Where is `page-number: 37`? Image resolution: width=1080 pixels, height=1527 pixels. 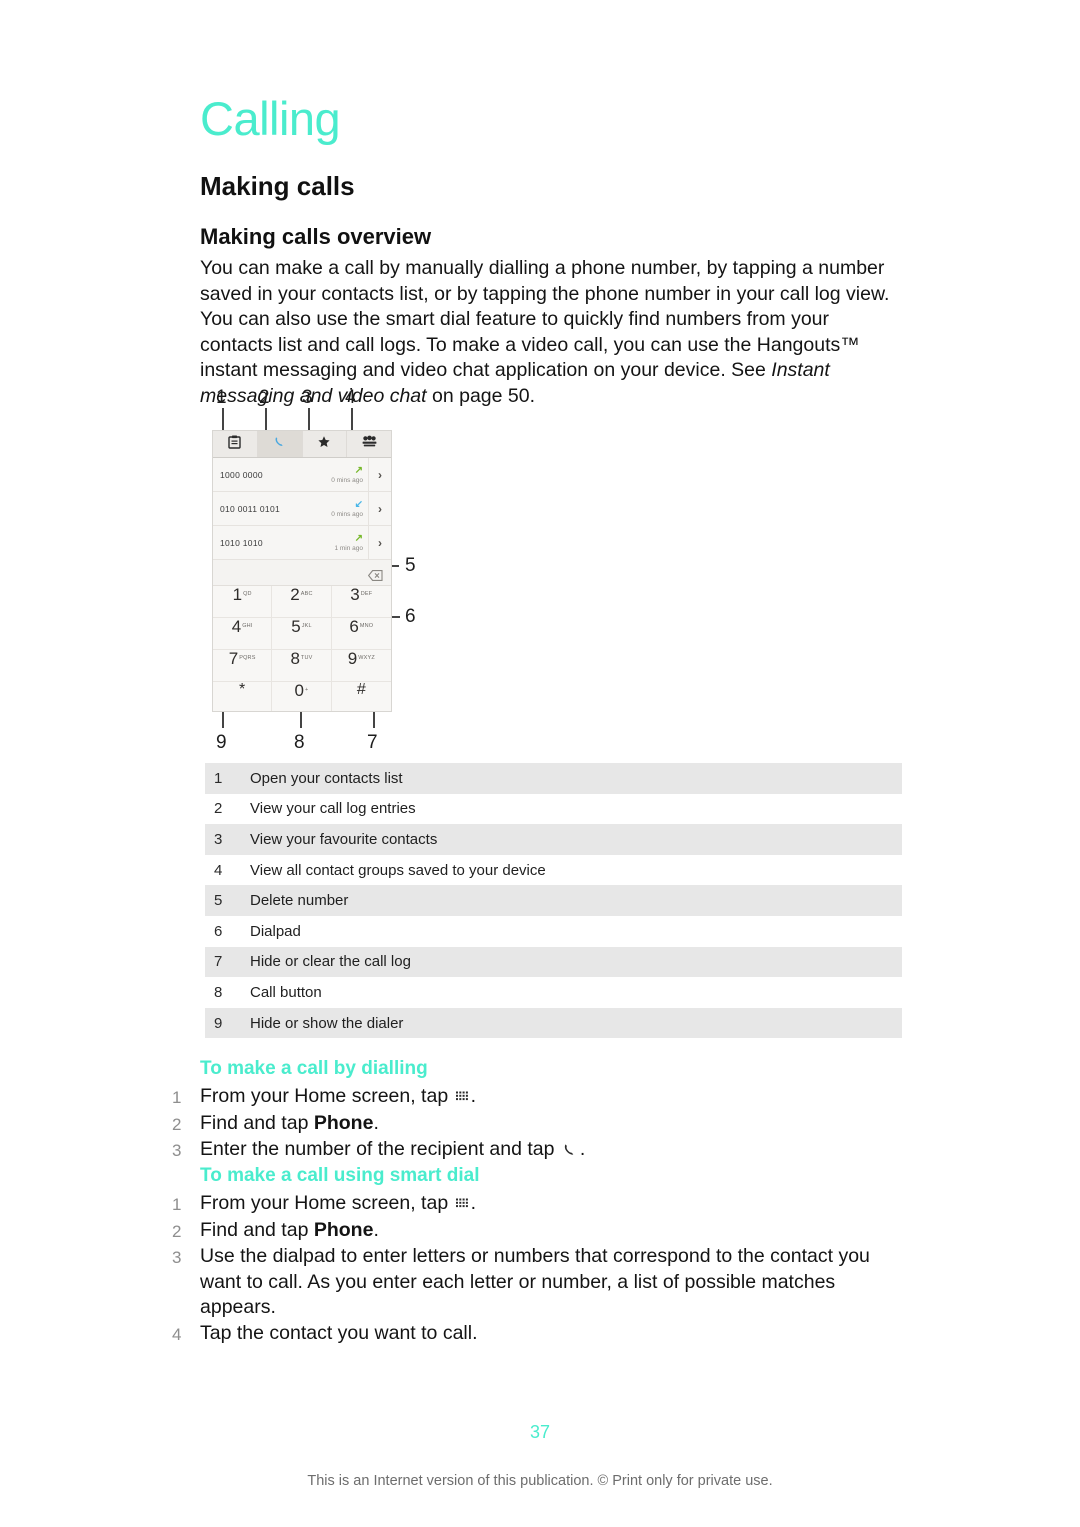 page-number: 37 is located at coordinates (540, 1432).